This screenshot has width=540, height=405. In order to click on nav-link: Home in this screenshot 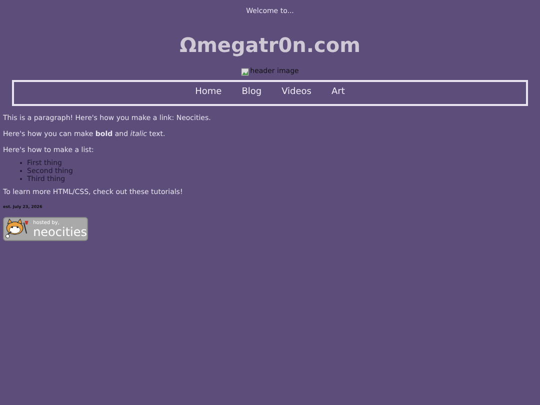, I will do `click(208, 93)`.